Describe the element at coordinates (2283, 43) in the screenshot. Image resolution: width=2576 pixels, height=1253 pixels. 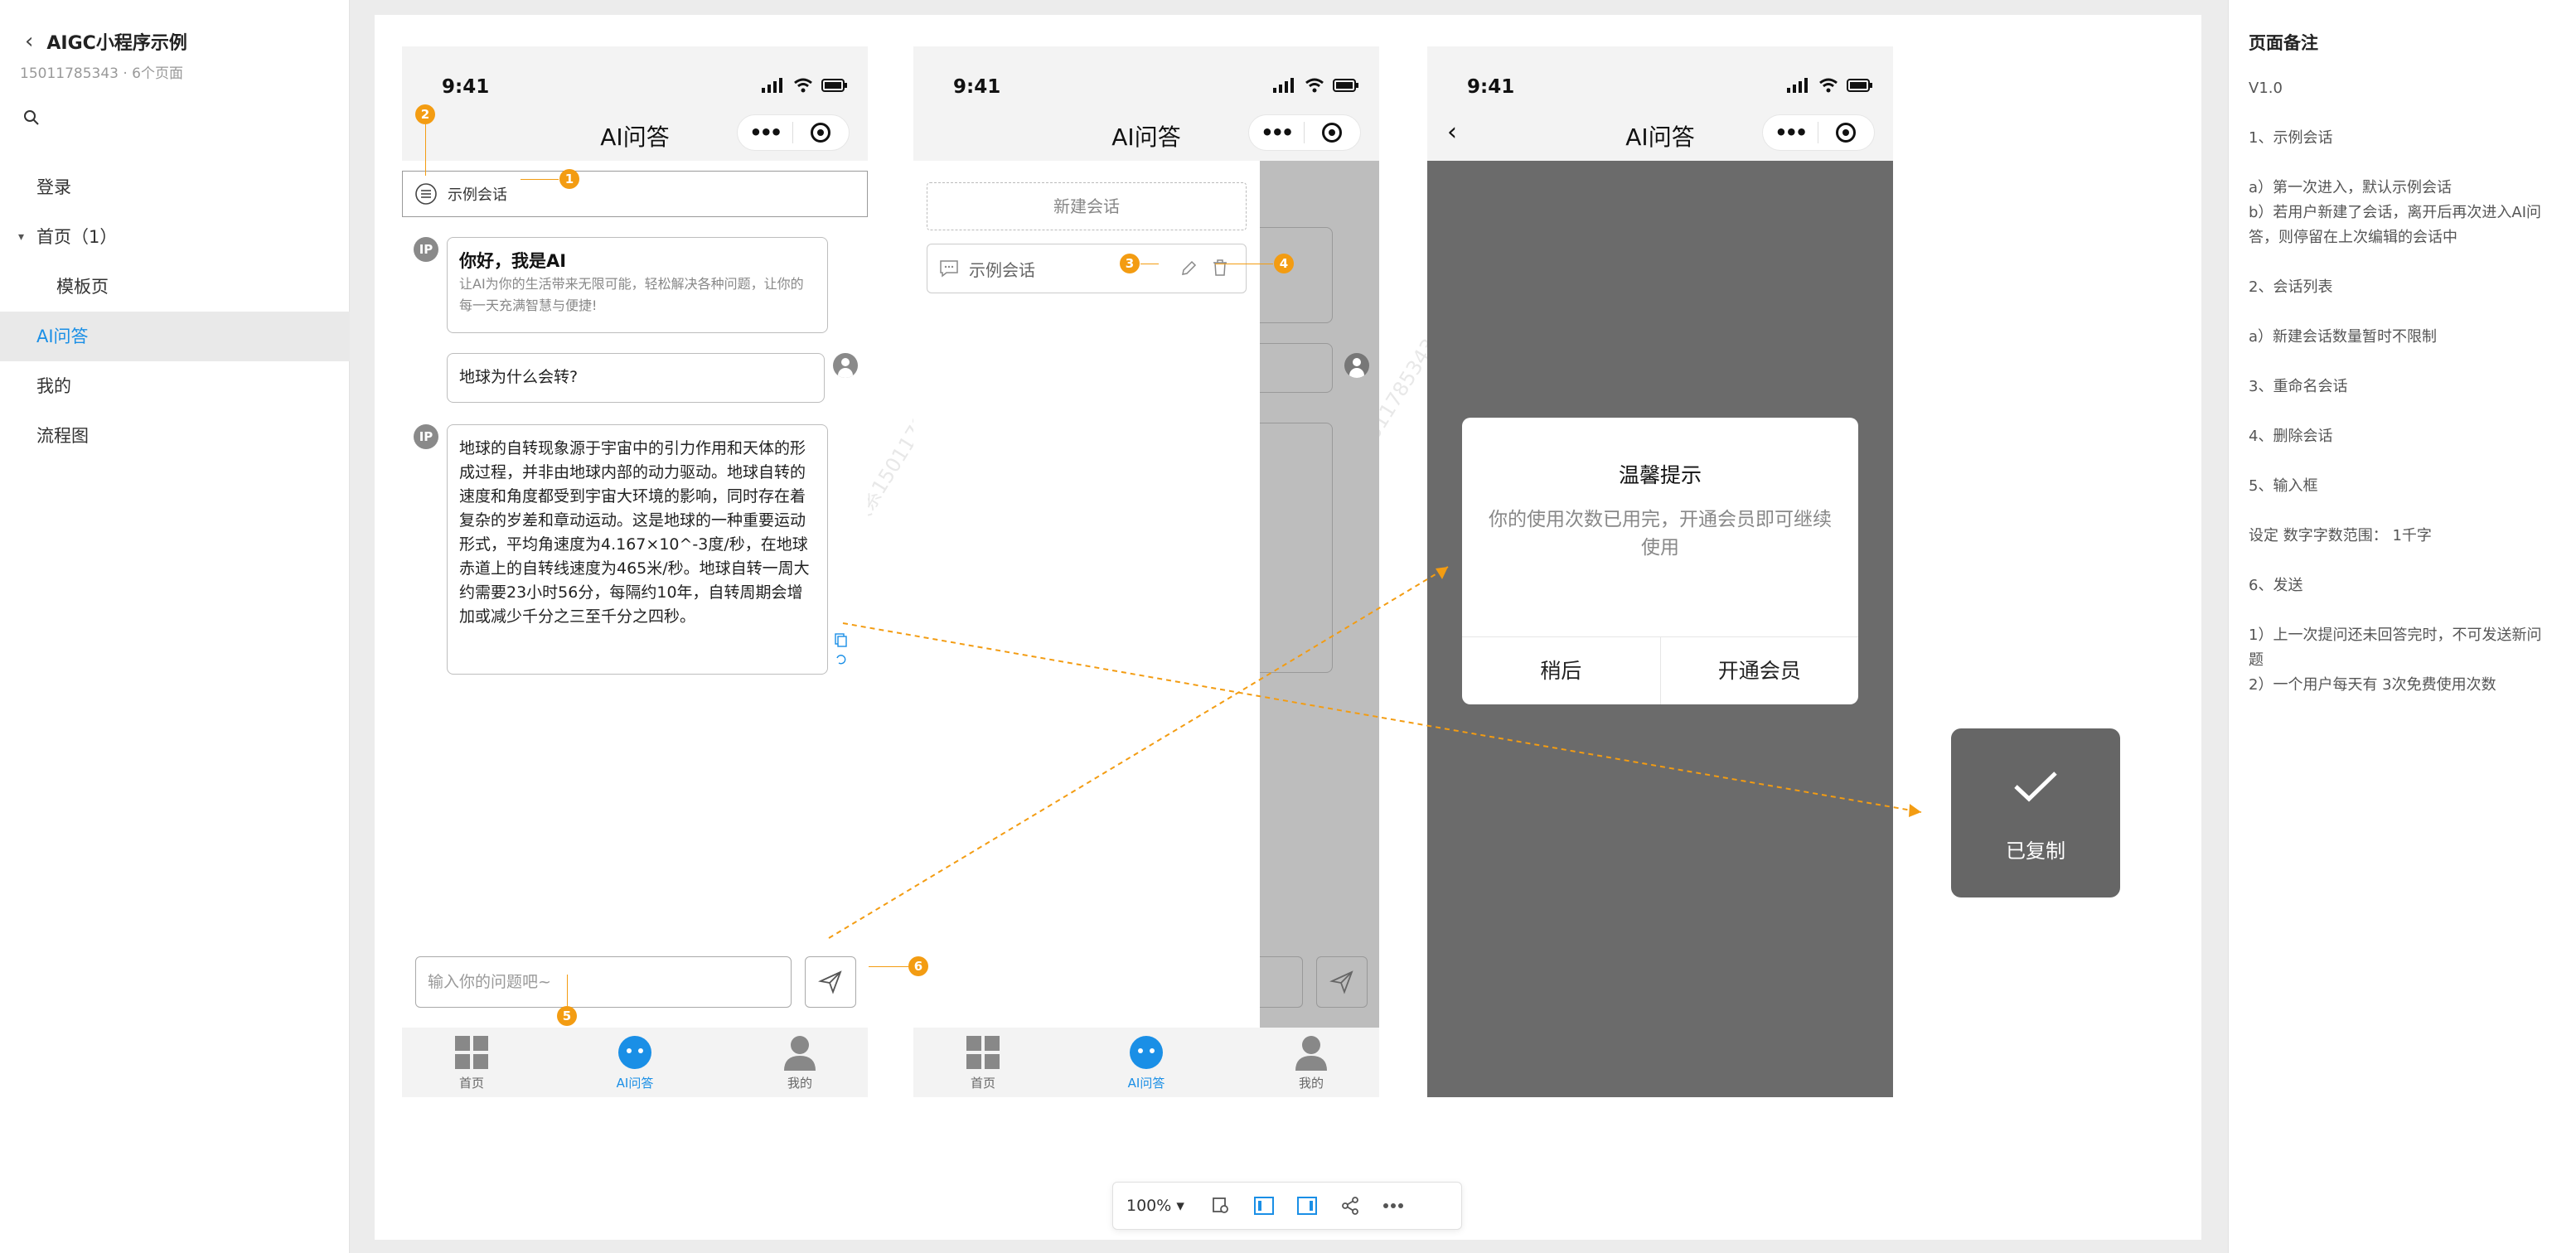
I see `notes-title: 页面备注` at that location.